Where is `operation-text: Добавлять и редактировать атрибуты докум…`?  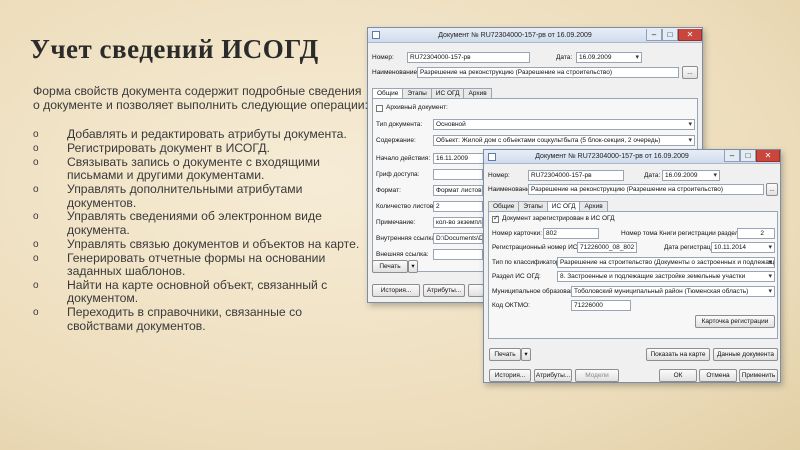
operation-text: Добавлять и редактировать атрибуты докум… is located at coordinates (207, 134).